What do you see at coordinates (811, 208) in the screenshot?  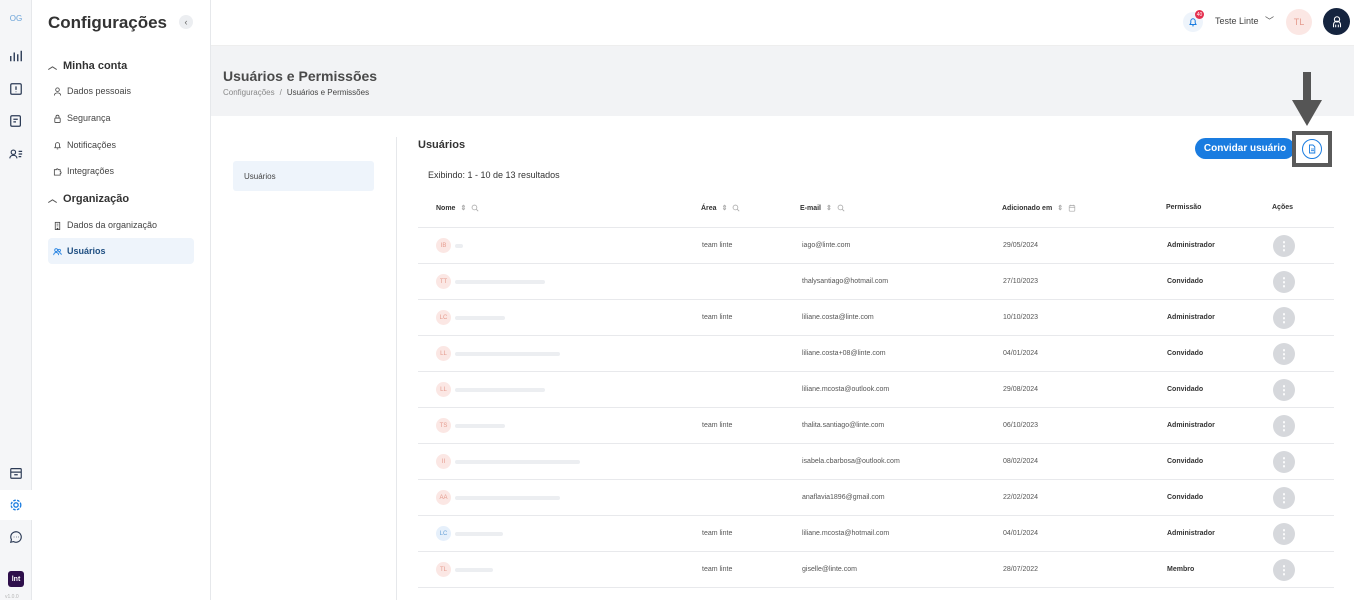 I see `column-header-label: E-mail` at bounding box center [811, 208].